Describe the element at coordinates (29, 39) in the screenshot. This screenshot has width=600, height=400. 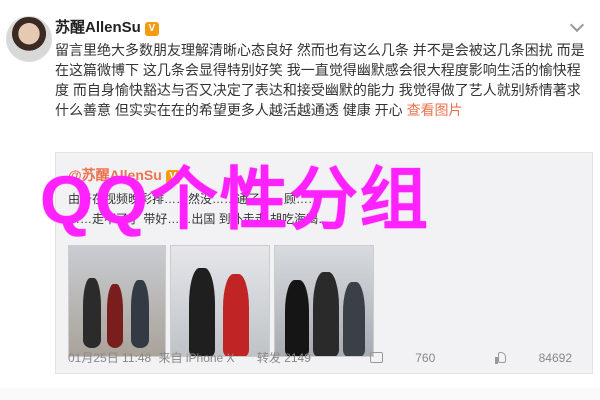
I see `avatar` at that location.